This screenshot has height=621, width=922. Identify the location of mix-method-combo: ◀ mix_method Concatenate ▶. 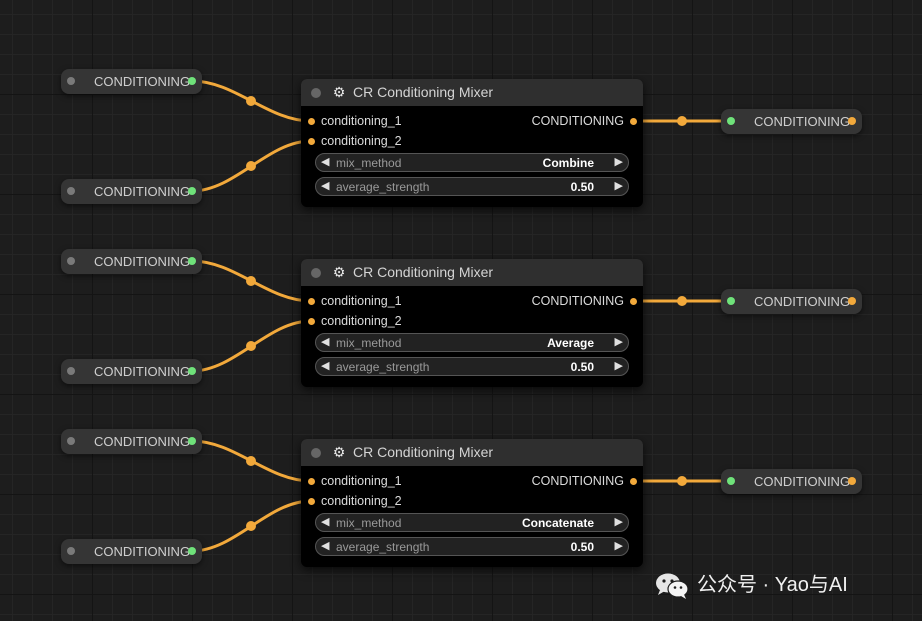
(472, 522).